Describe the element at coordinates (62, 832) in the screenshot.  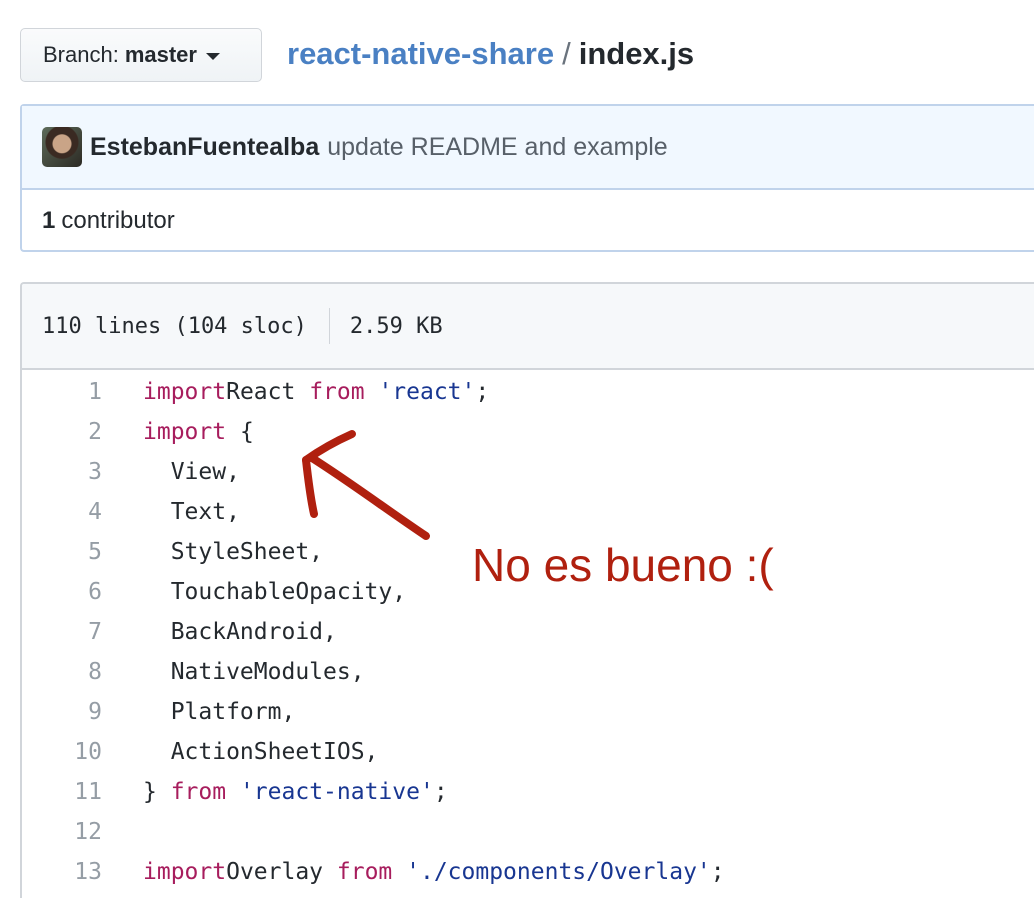
I see `line-number: 12` at that location.